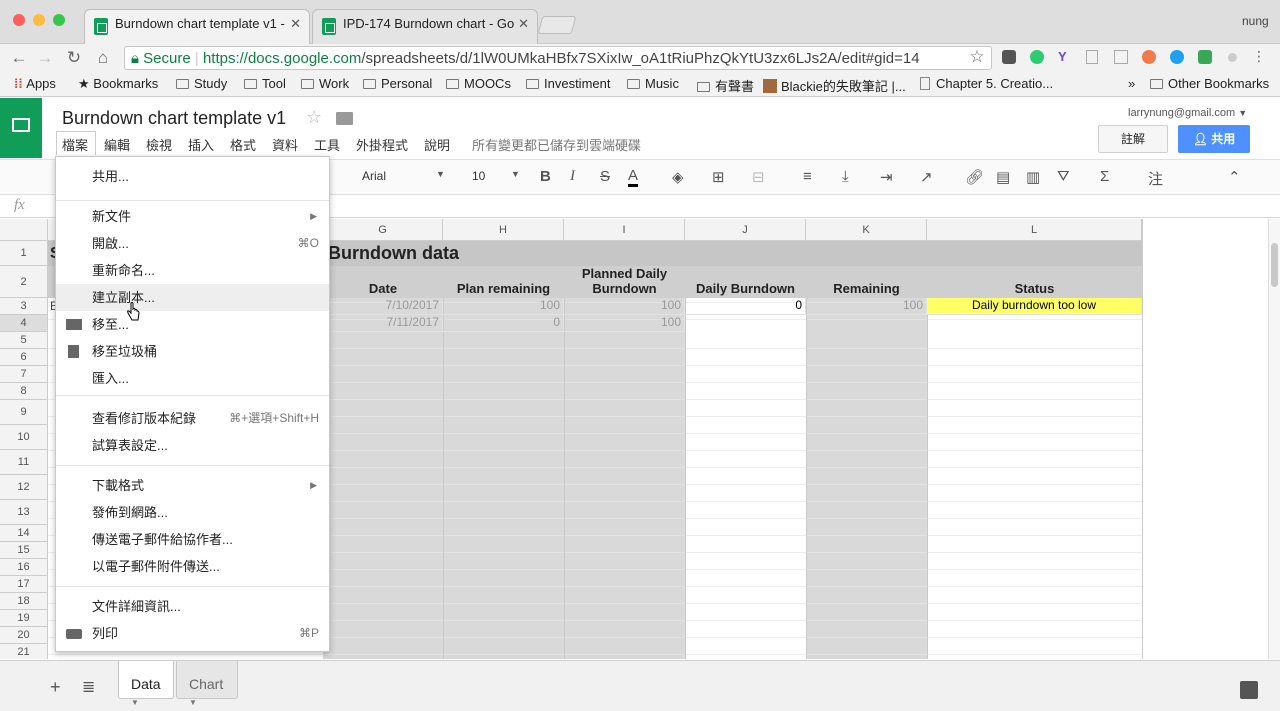 This screenshot has width=1280, height=711. What do you see at coordinates (605, 176) in the screenshot?
I see `strikethrough-button: S` at bounding box center [605, 176].